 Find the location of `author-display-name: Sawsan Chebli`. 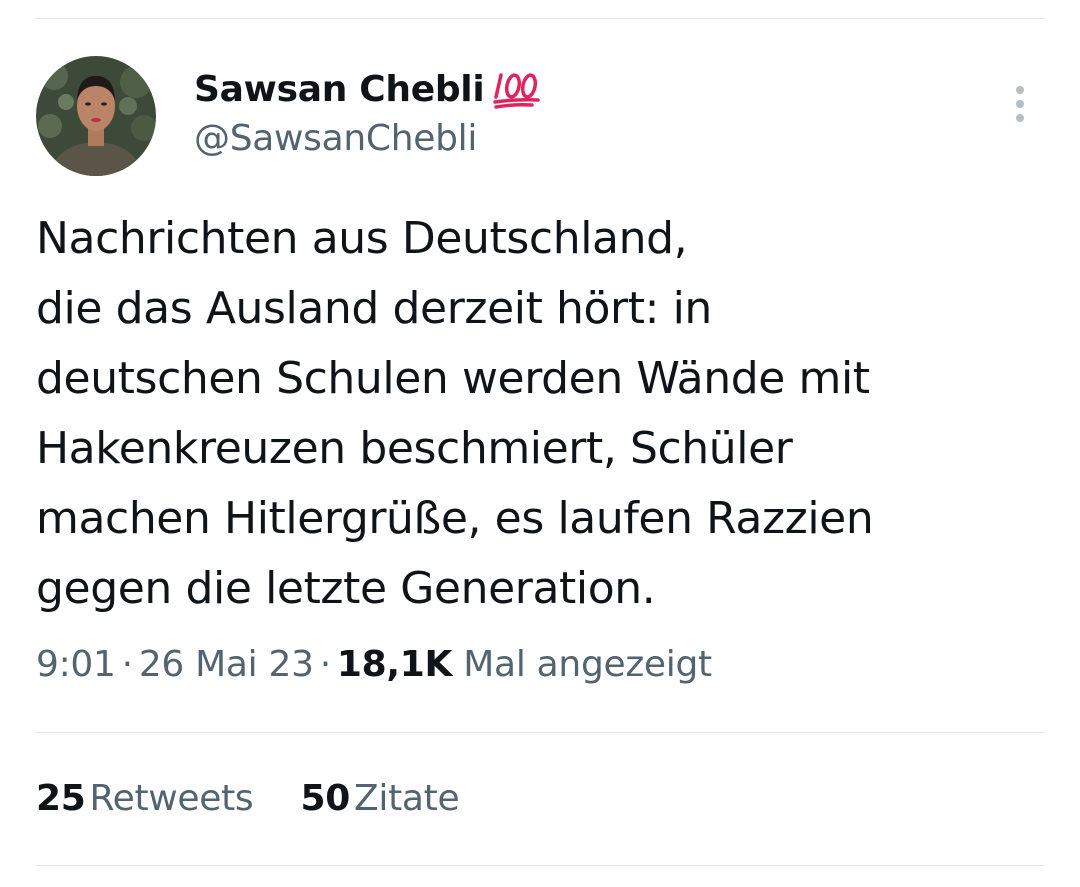

author-display-name: Sawsan Chebli is located at coordinates (339, 89).